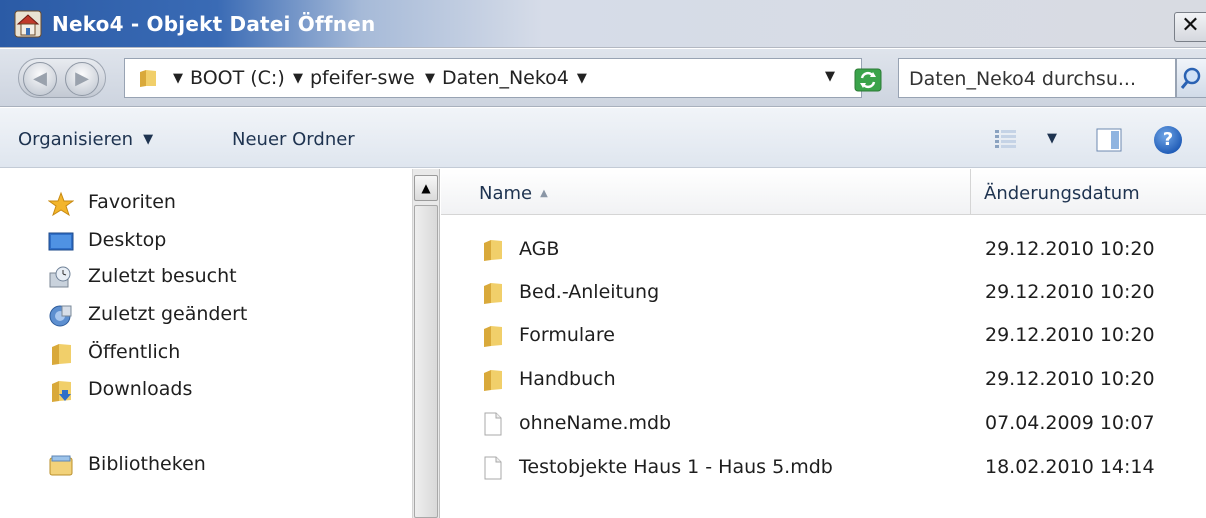 This screenshot has width=1206, height=518. I want to click on search-button, so click(1191, 78).